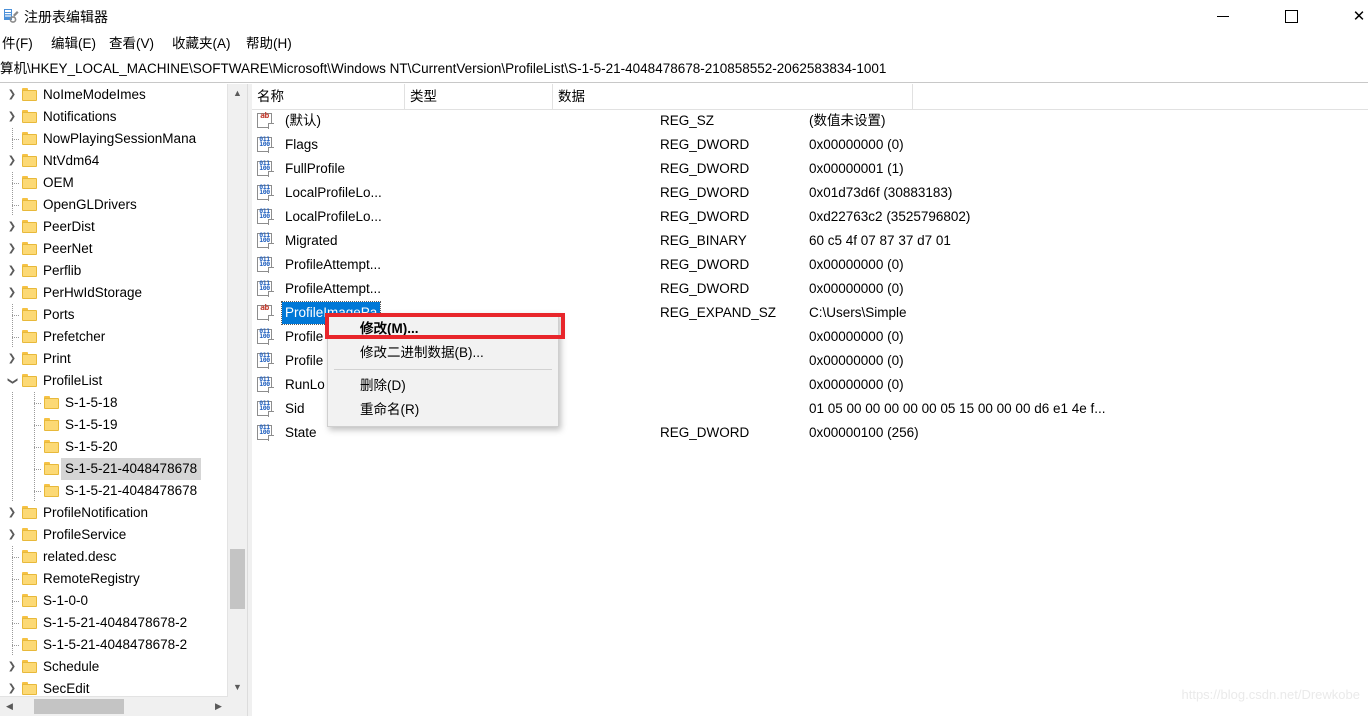  What do you see at coordinates (328, 96) in the screenshot?
I see `column-header-name: 名称` at bounding box center [328, 96].